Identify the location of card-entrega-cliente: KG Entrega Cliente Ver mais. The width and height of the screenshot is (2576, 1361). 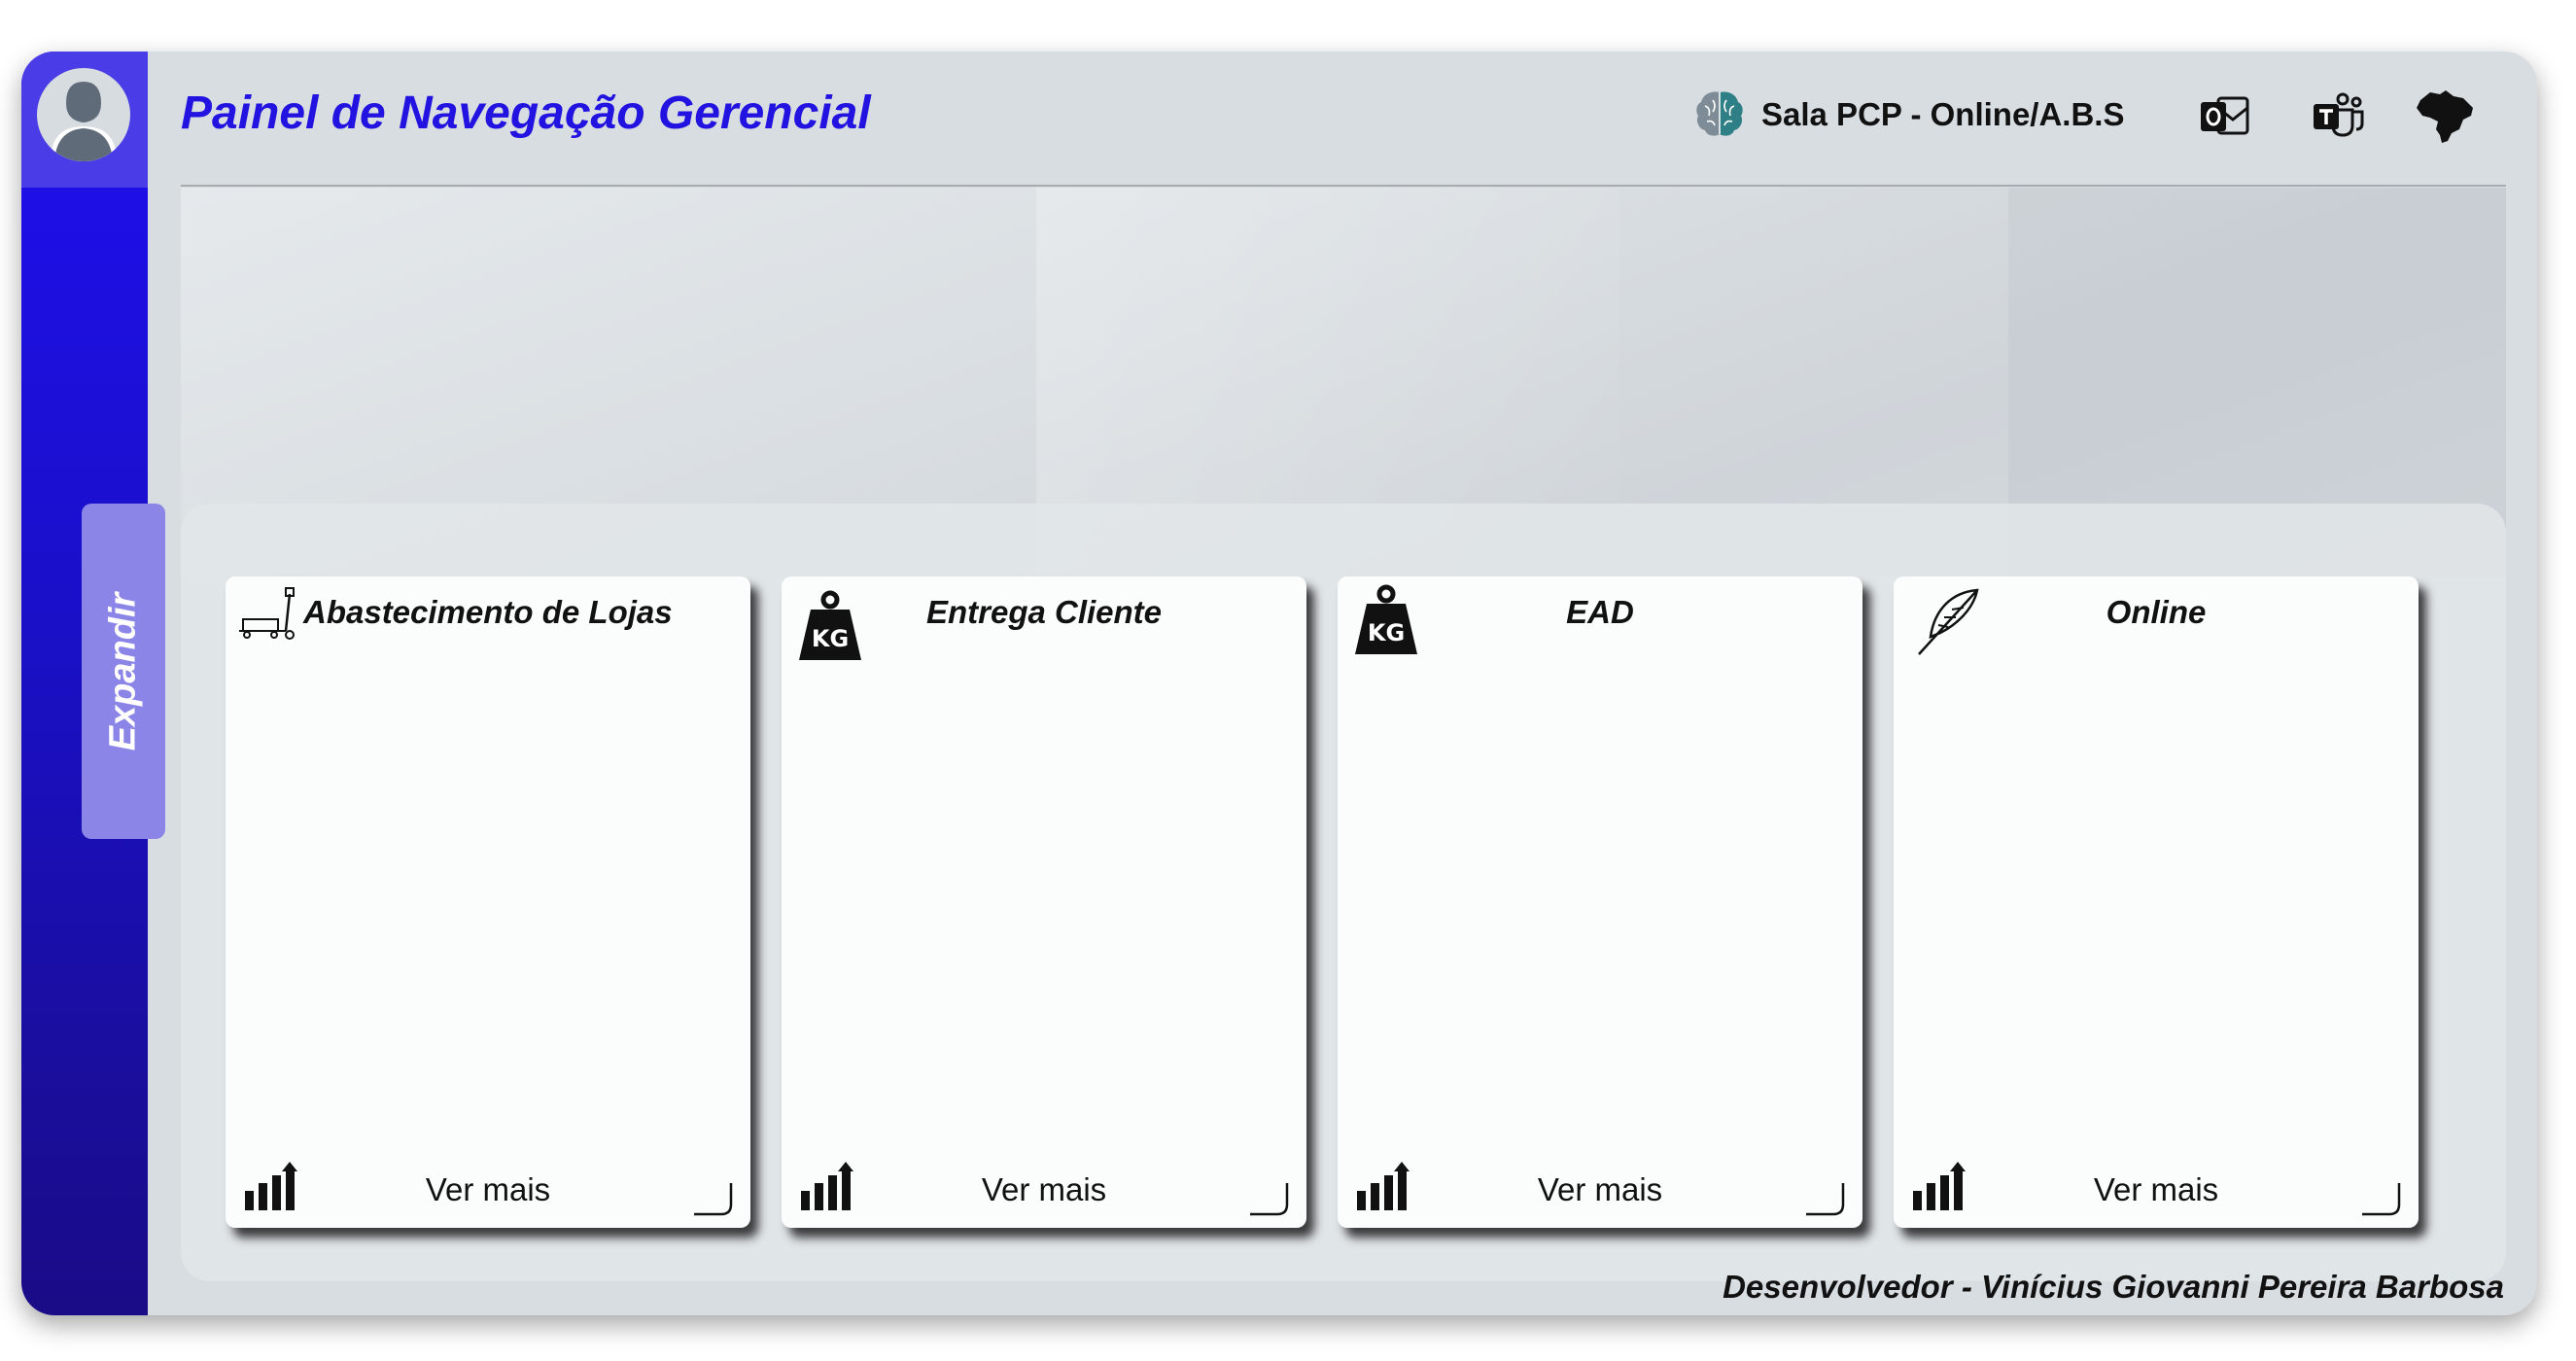
(1044, 902).